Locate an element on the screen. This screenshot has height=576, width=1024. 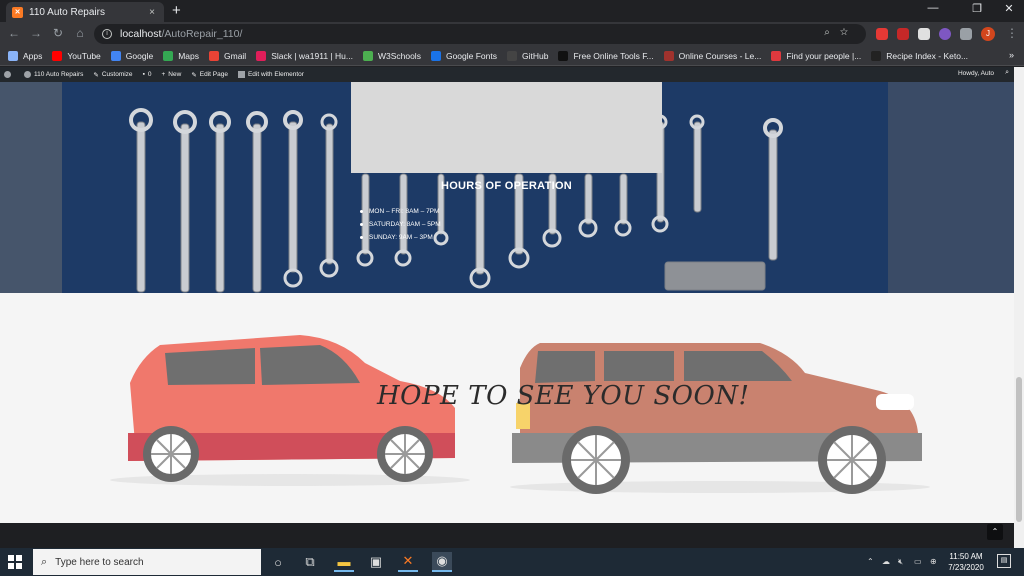
tab-close-icon: × is located at coordinates (152, 12).